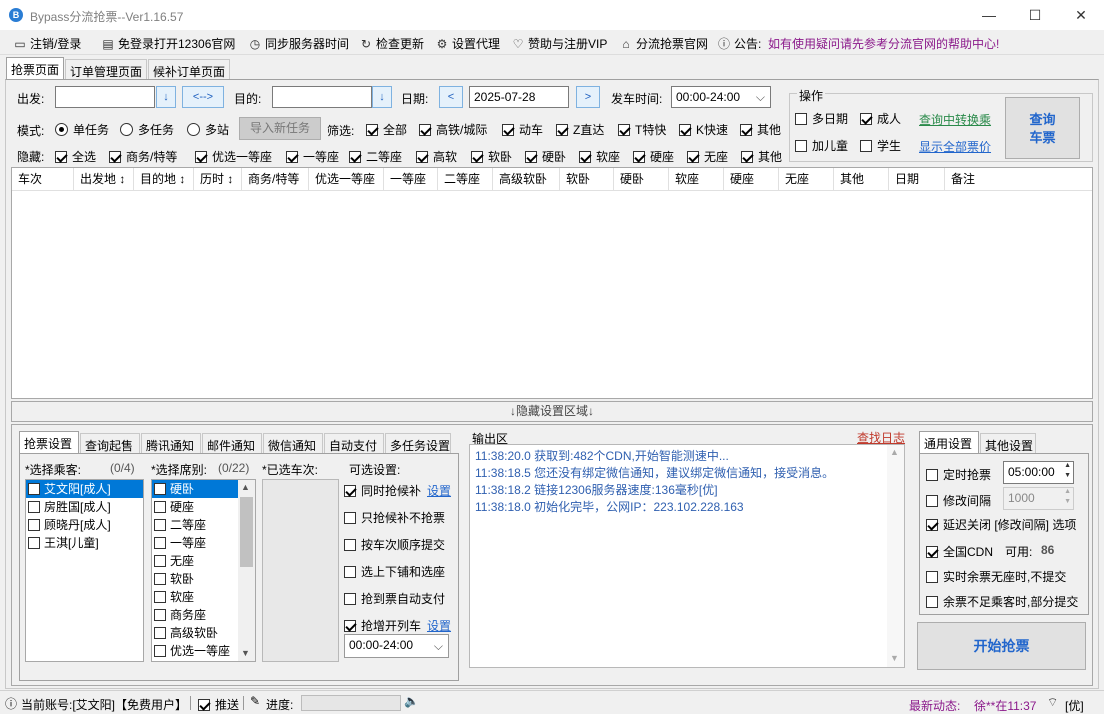 This screenshot has width=1104, height=714. What do you see at coordinates (989, 15) in the screenshot?
I see `minimize-button: —` at bounding box center [989, 15].